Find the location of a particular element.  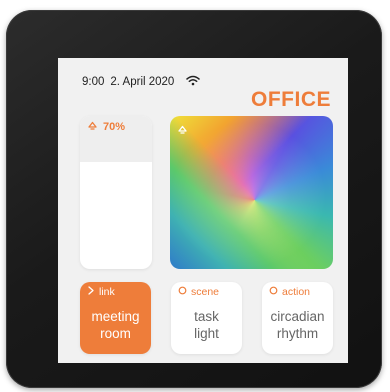

dimmer-label: 70% is located at coordinates (106, 127).